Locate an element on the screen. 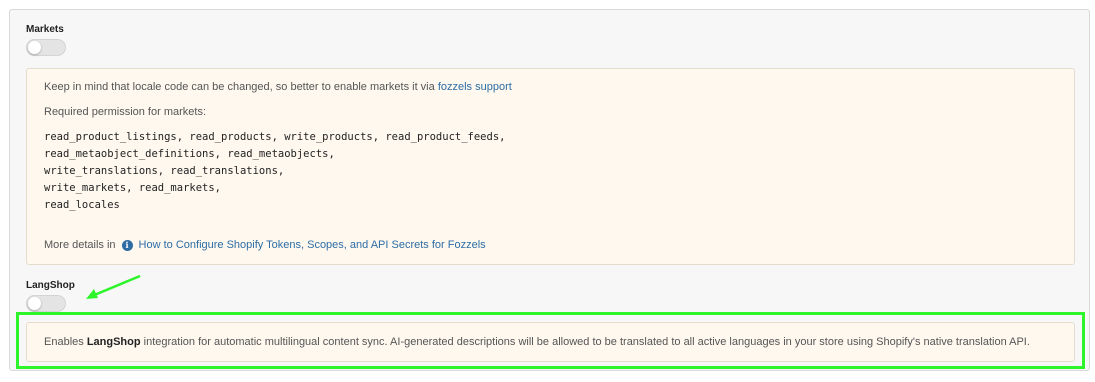 The width and height of the screenshot is (1095, 382). permission-line: write_translations, read_translations, is located at coordinates (164, 171).